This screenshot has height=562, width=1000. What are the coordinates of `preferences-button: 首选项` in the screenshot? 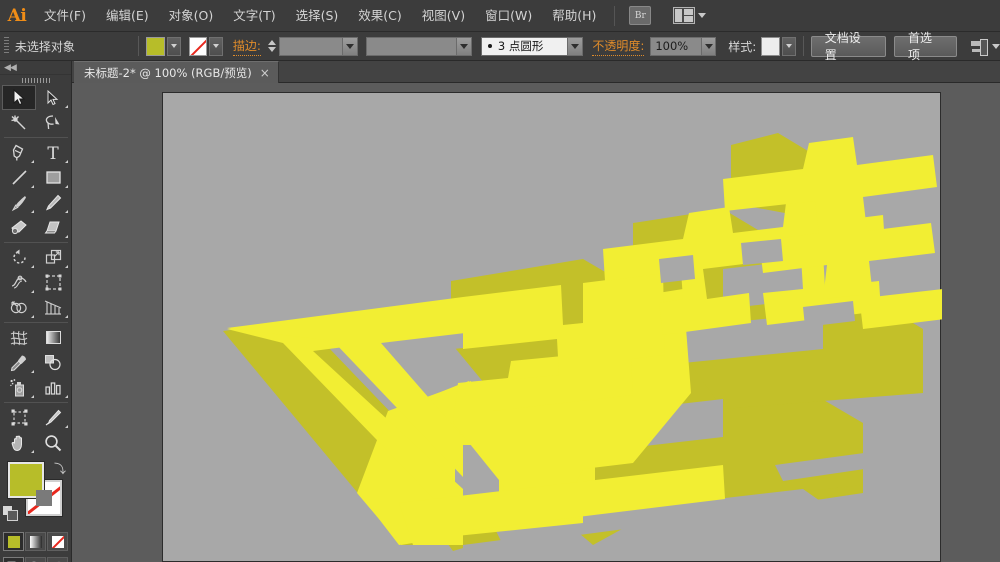 It's located at (925, 46).